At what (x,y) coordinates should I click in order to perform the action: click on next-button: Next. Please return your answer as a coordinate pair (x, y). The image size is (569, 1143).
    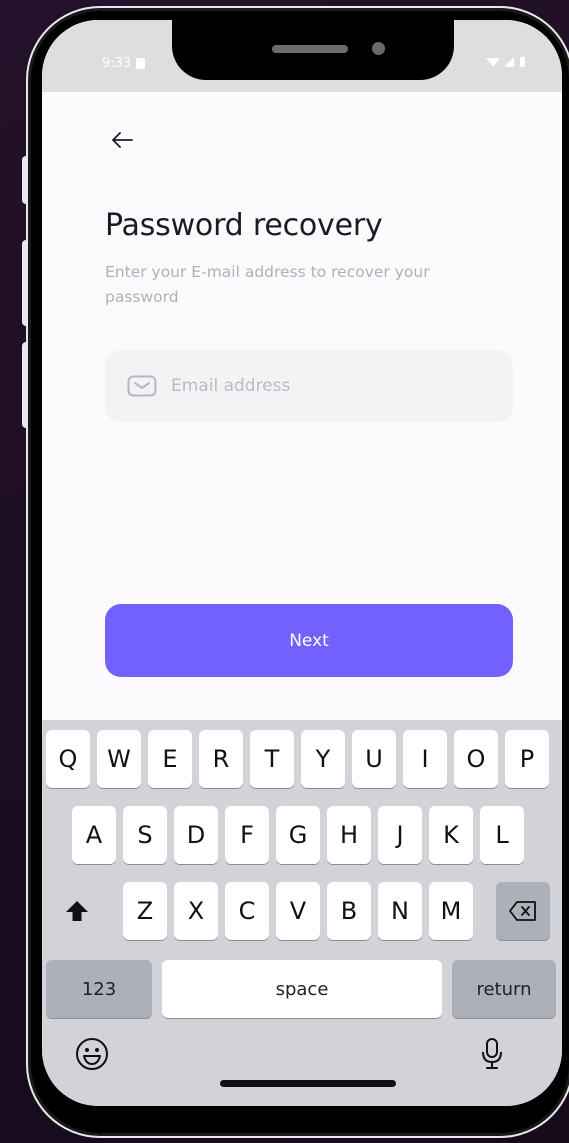
    Looking at the image, I should click on (309, 640).